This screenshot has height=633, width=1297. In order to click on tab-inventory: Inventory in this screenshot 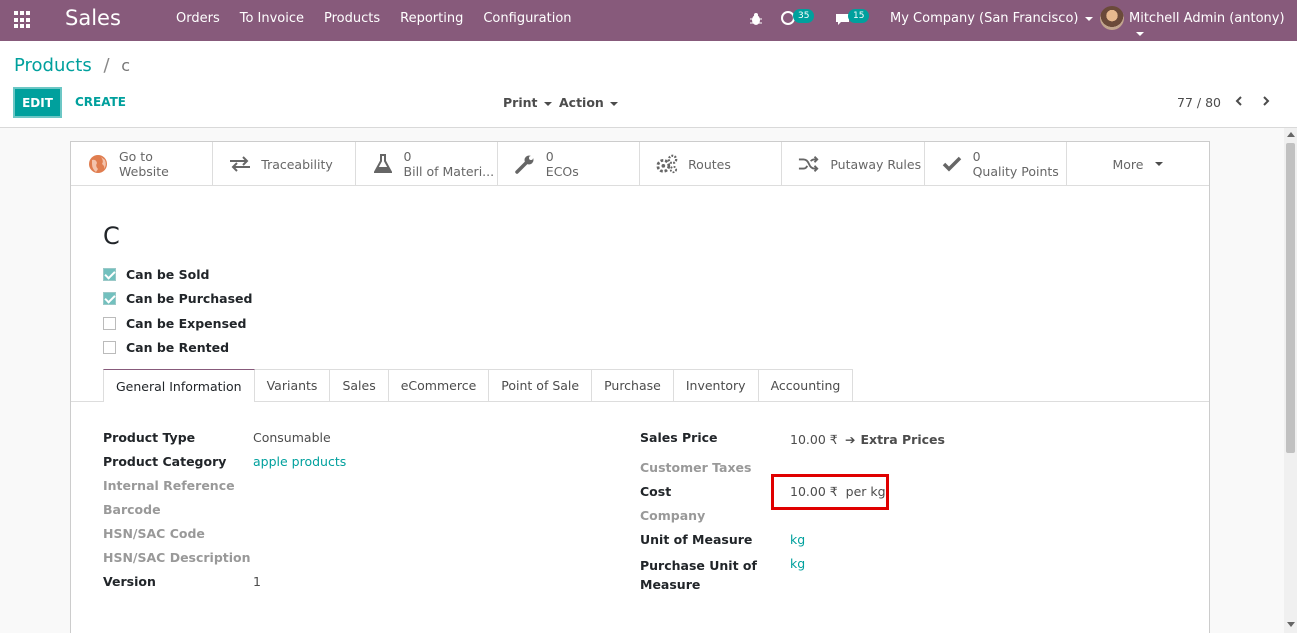, I will do `click(716, 385)`.